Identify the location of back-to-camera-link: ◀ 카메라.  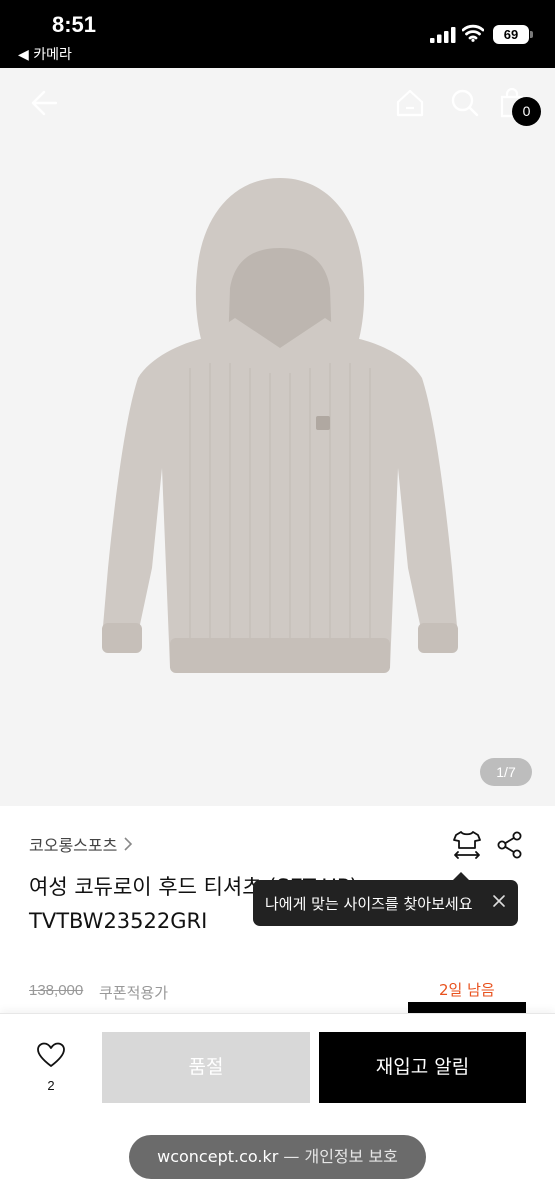
(45, 54).